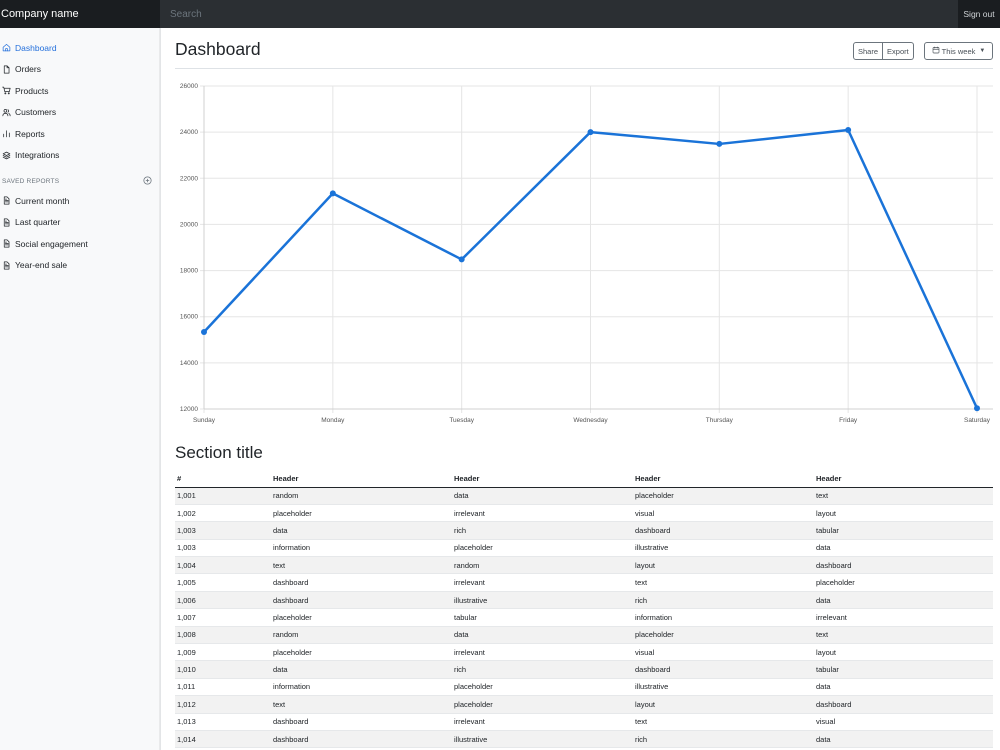 This screenshot has width=1000, height=750. I want to click on saved-report-label: Last quarter, so click(38, 222).